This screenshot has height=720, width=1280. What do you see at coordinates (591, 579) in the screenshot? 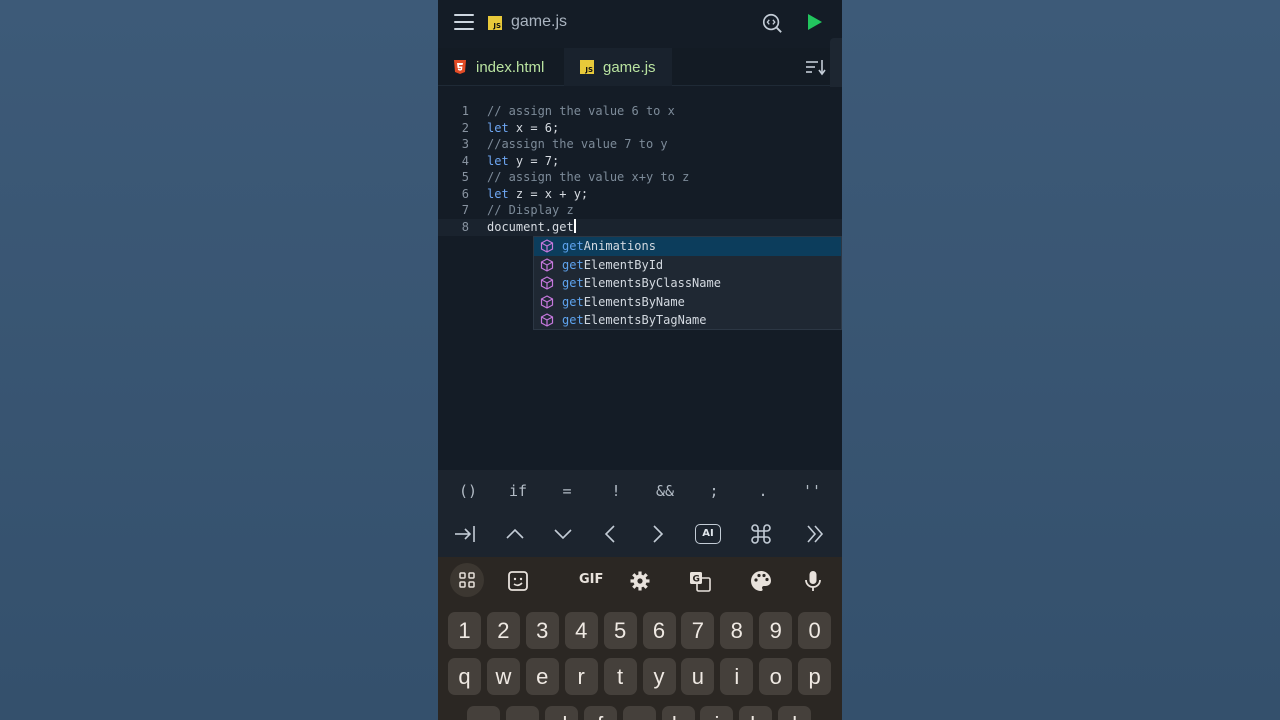
I see `gif-button: GIF` at bounding box center [591, 579].